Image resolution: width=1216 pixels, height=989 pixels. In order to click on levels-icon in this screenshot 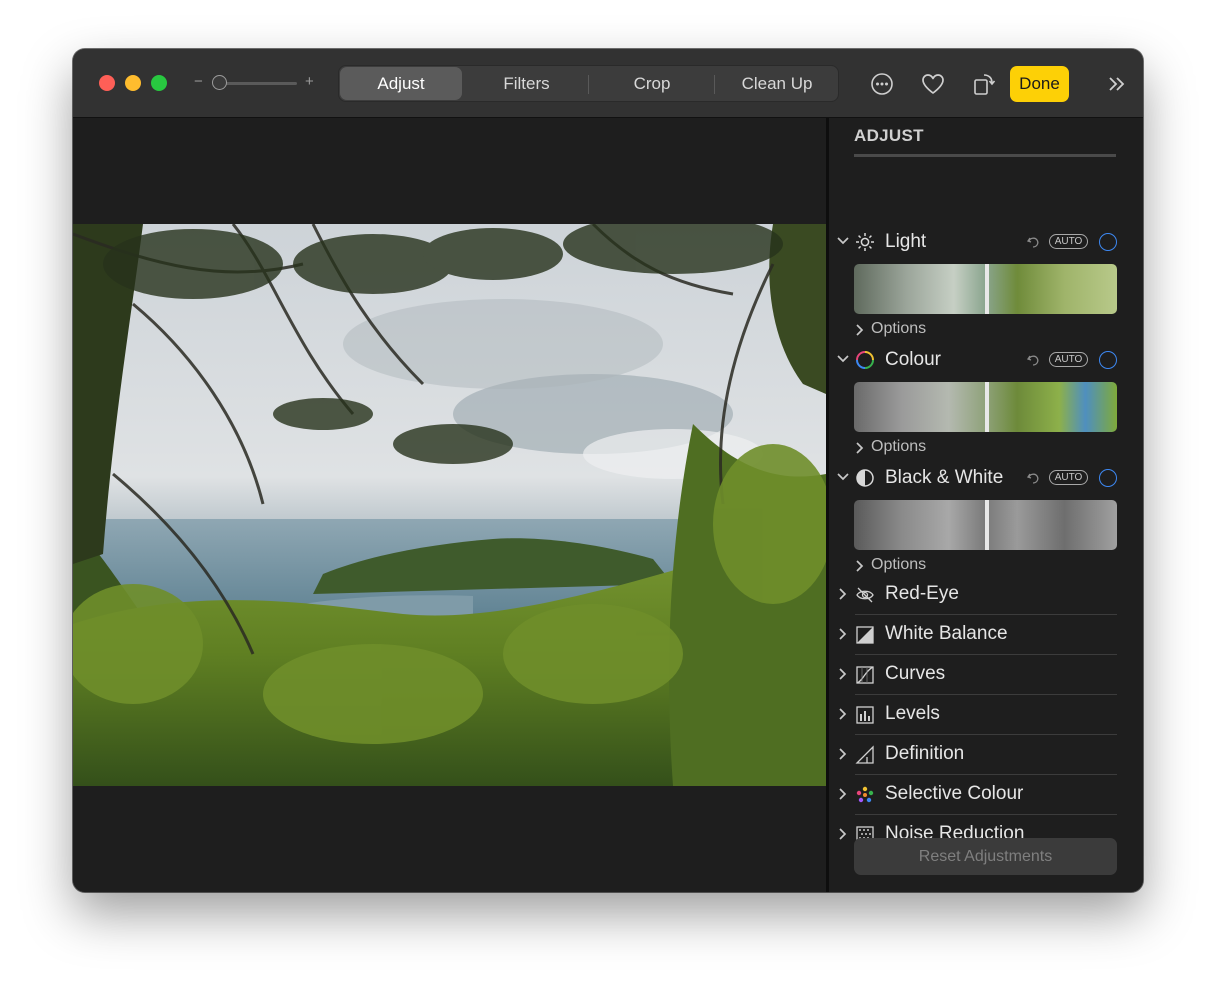, I will do `click(865, 715)`.